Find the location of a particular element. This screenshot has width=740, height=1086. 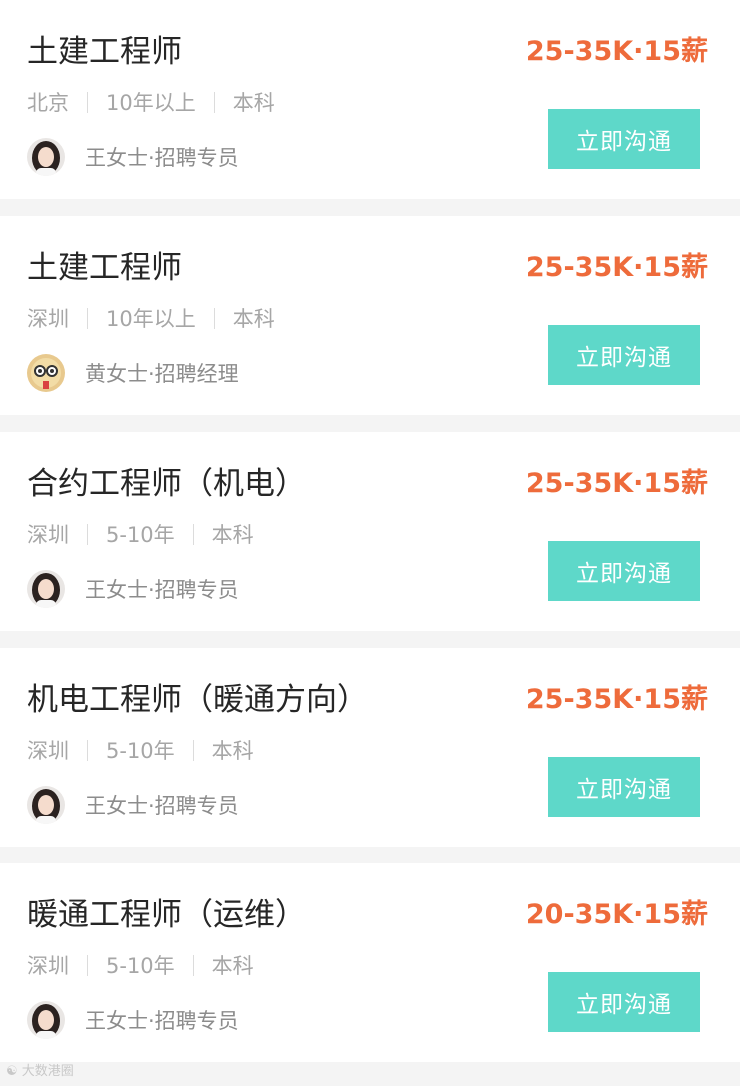

job-salary: 20-35K·15薪 is located at coordinates (616, 914).